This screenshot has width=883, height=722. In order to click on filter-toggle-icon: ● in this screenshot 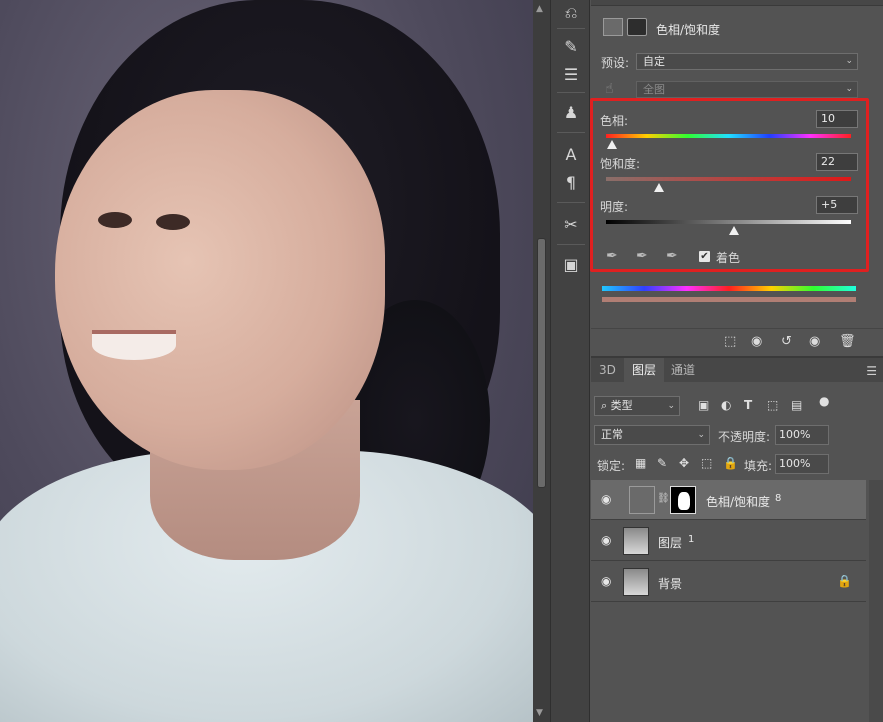, I will do `click(824, 401)`.